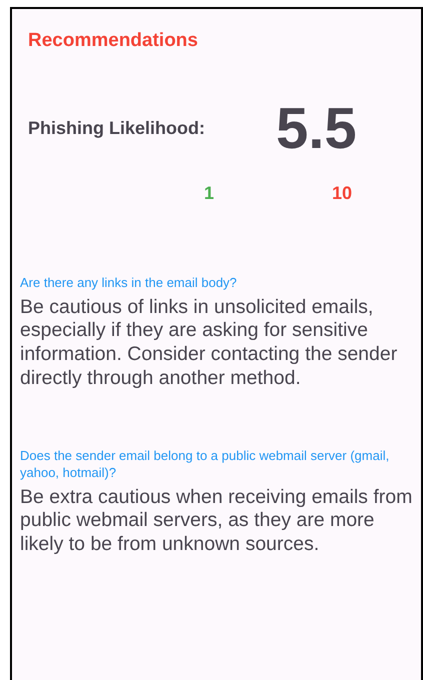  I want to click on advice-text: Be cautious of links in unsolicited emails, especially if they are asking for sensitive information. Consider contacting the sender directly through another method., so click(209, 343).